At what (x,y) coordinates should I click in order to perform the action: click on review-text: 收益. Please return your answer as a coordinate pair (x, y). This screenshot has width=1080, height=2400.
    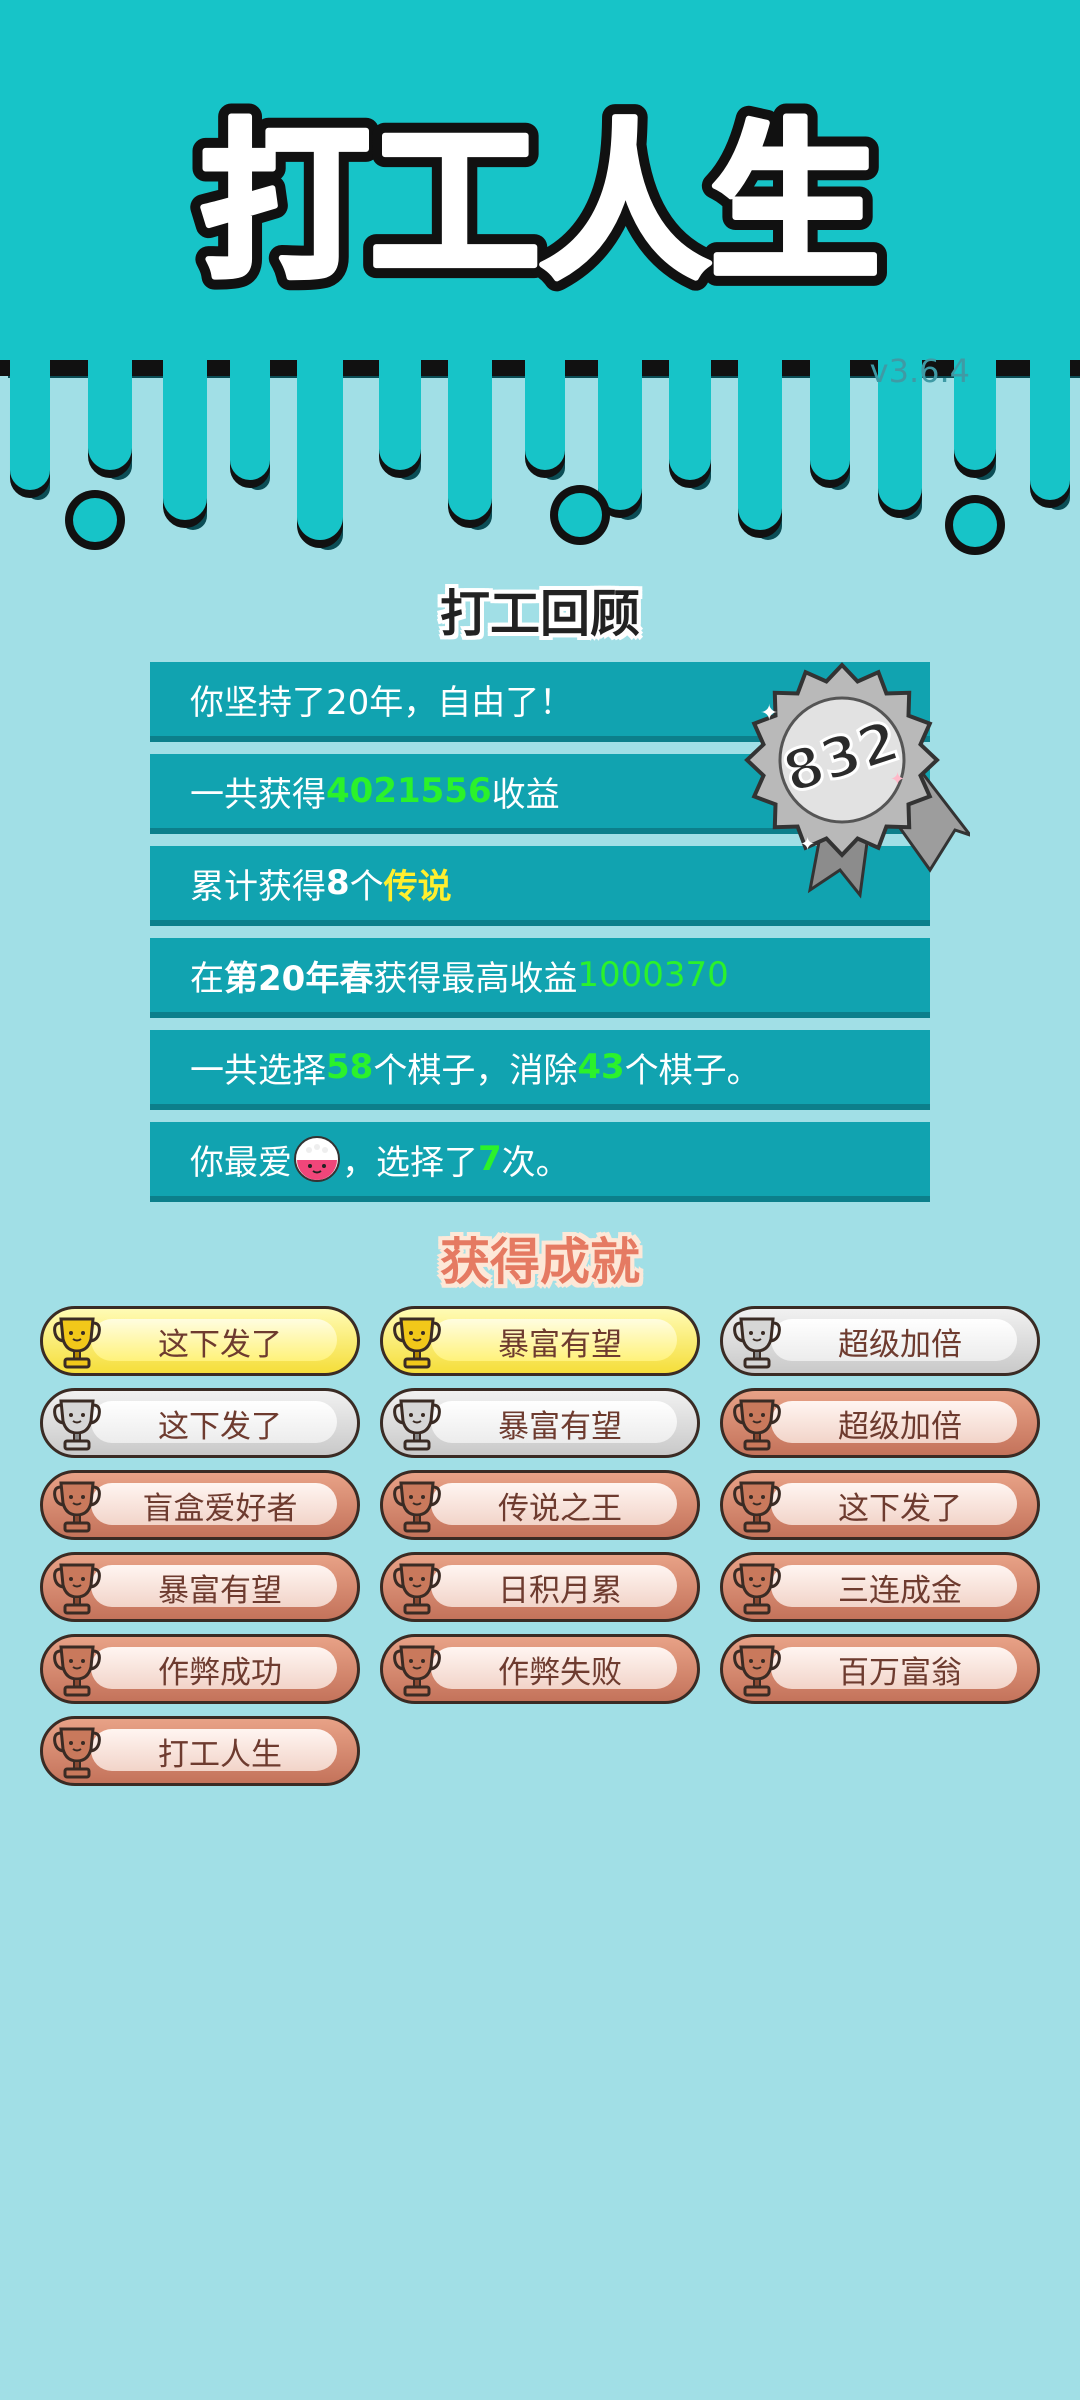
    Looking at the image, I should click on (525, 794).